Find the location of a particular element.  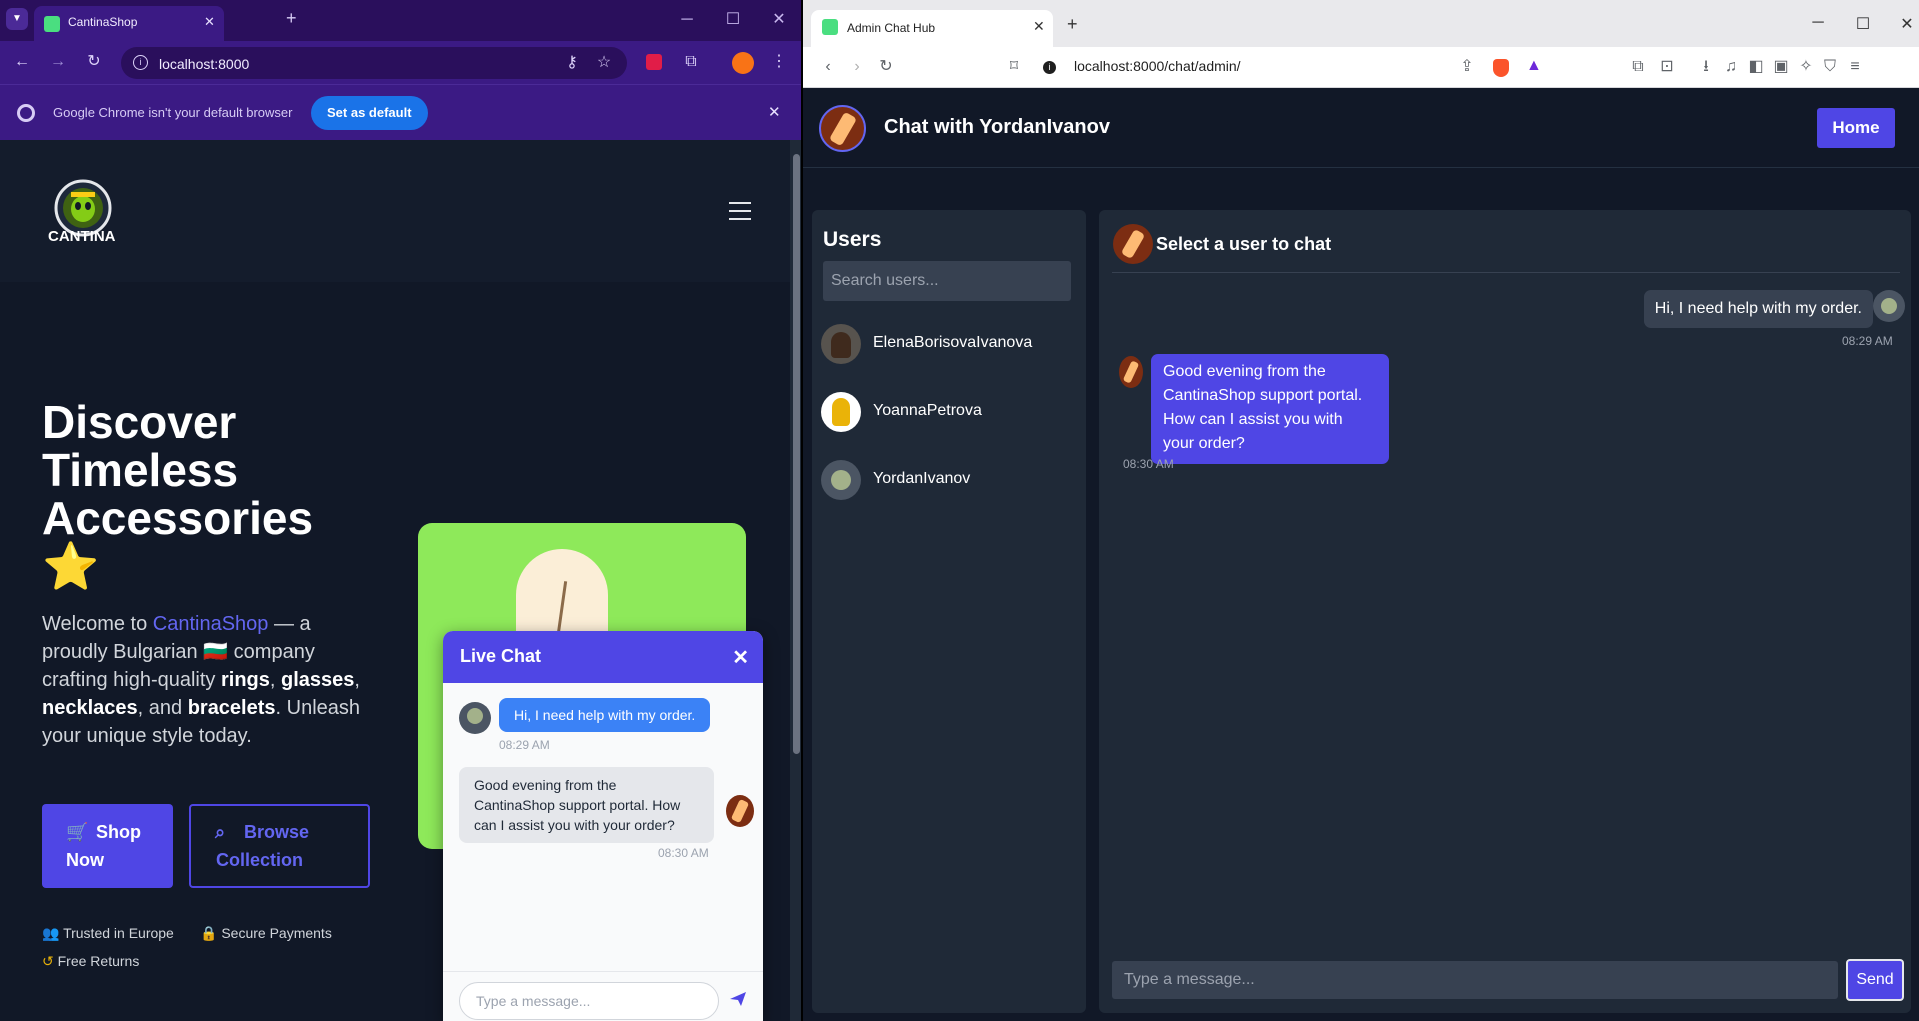

tab-admin-chat-hub: Admin Chat Hub ✕ is located at coordinates (932, 28).